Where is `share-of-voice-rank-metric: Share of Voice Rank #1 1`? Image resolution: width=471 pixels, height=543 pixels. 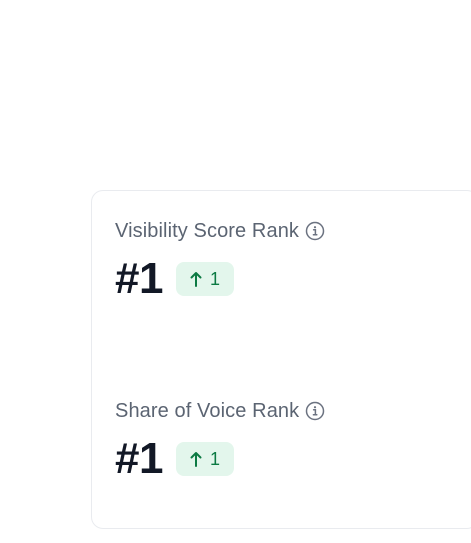
share-of-voice-rank-metric: Share of Voice Rank #1 1 is located at coordinates (220, 439).